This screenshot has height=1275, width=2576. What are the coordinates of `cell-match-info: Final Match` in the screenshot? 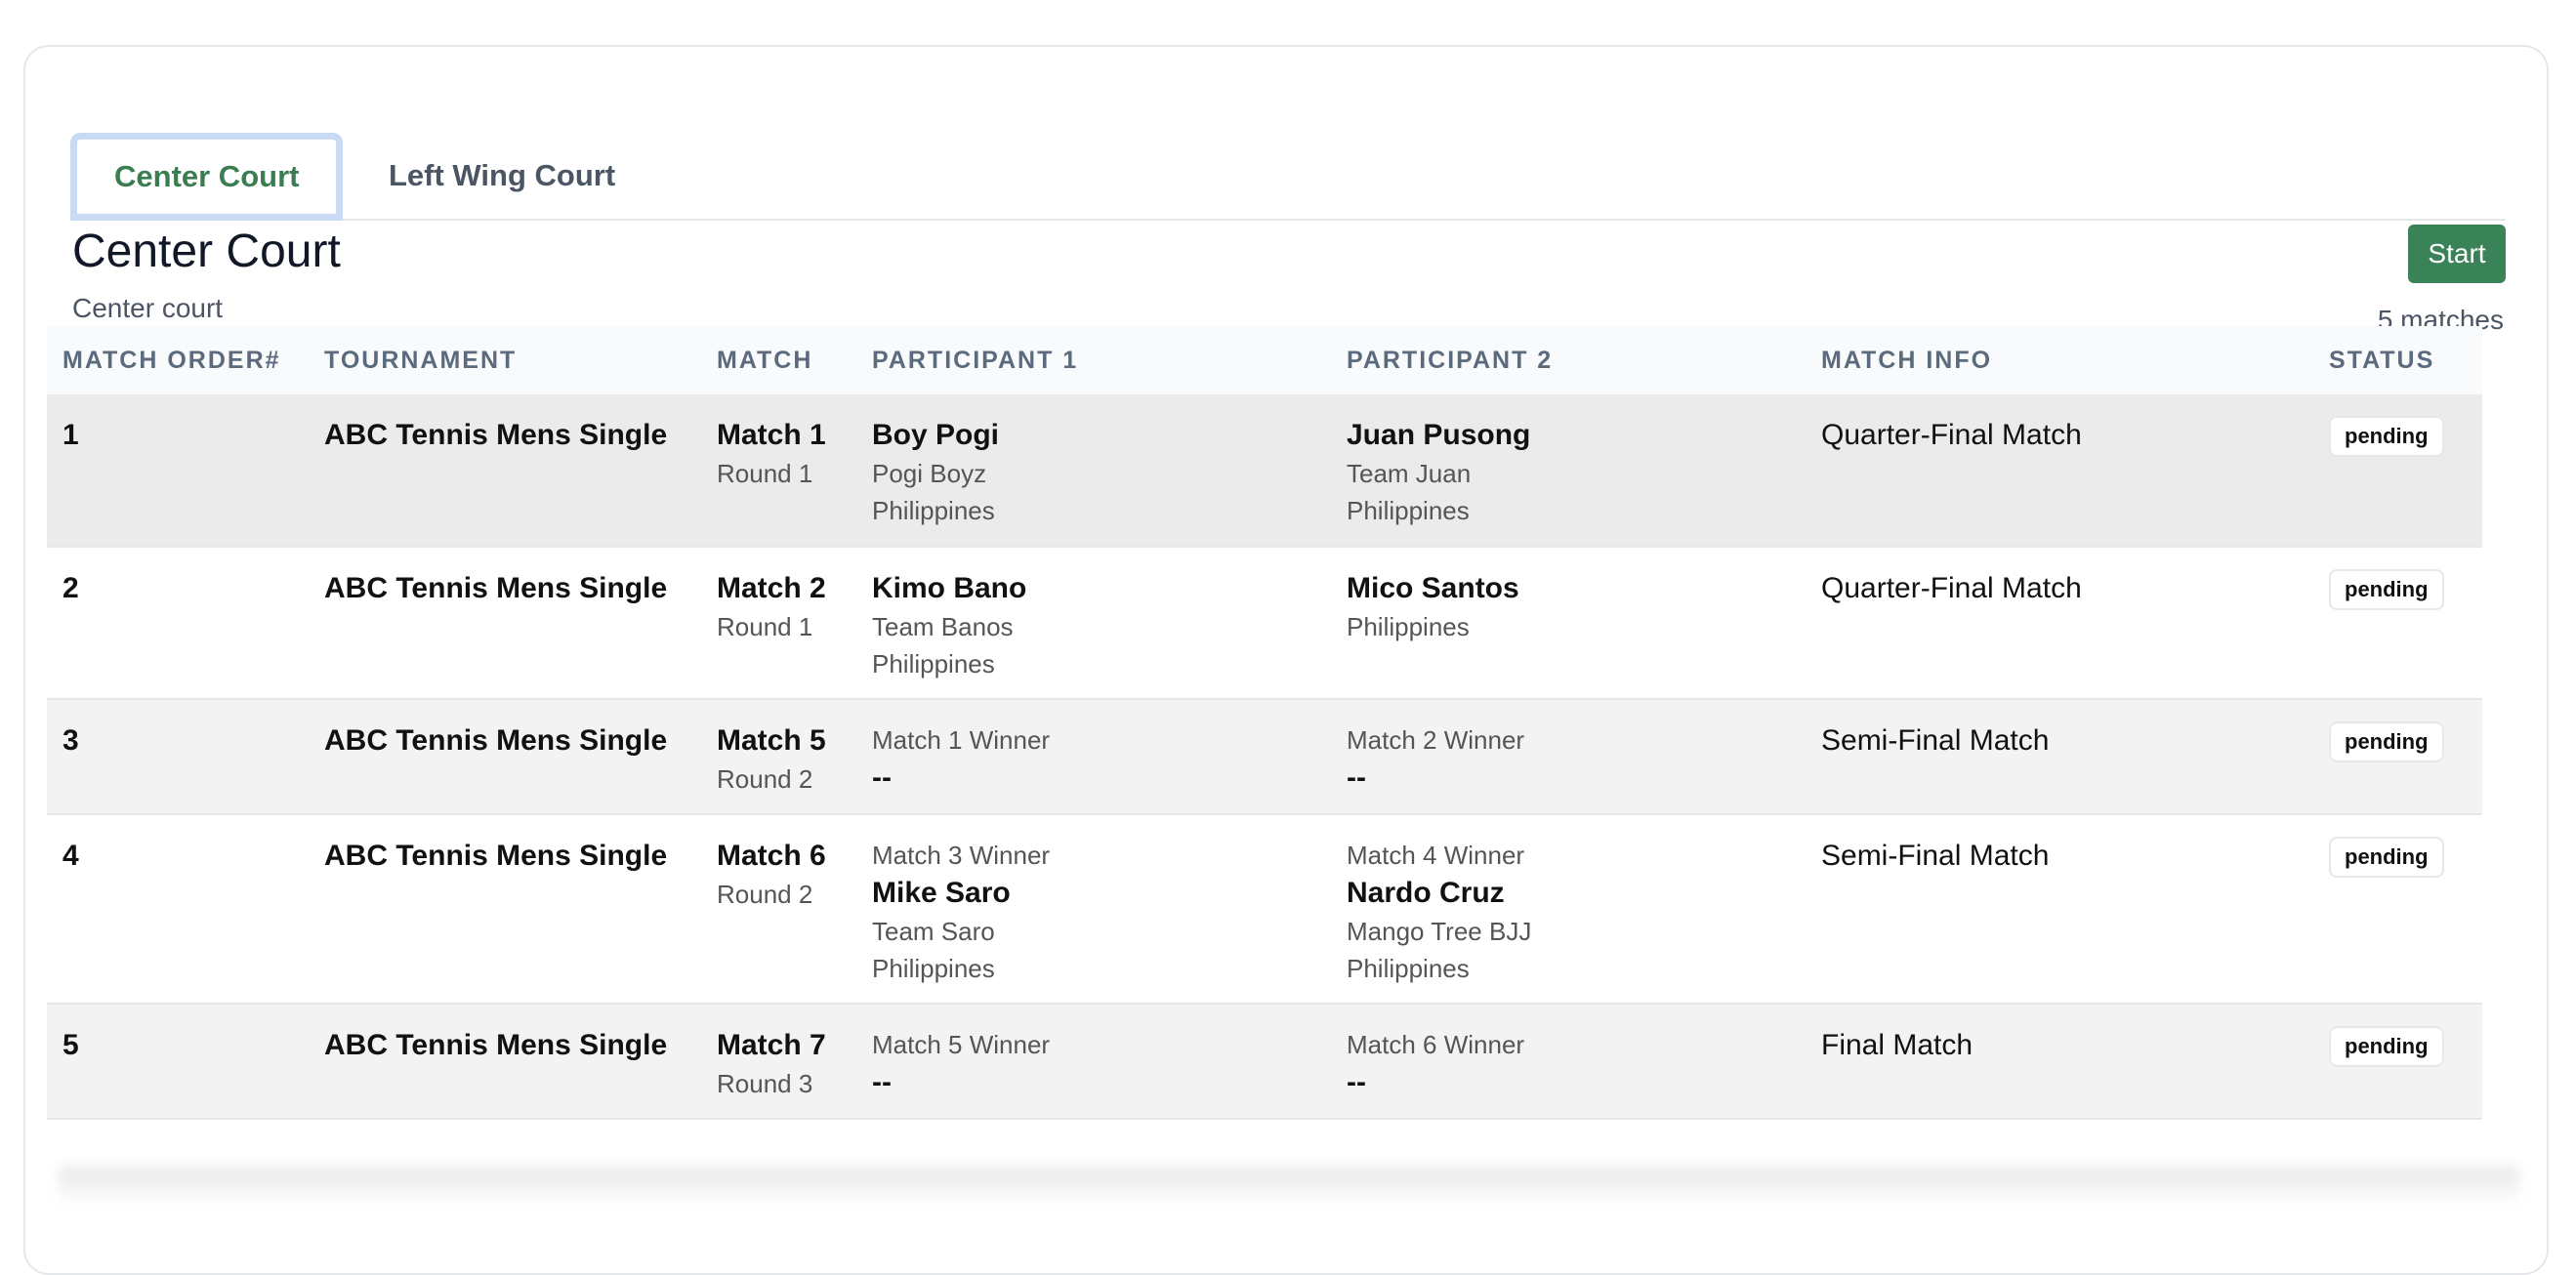 It's located at (2059, 1062).